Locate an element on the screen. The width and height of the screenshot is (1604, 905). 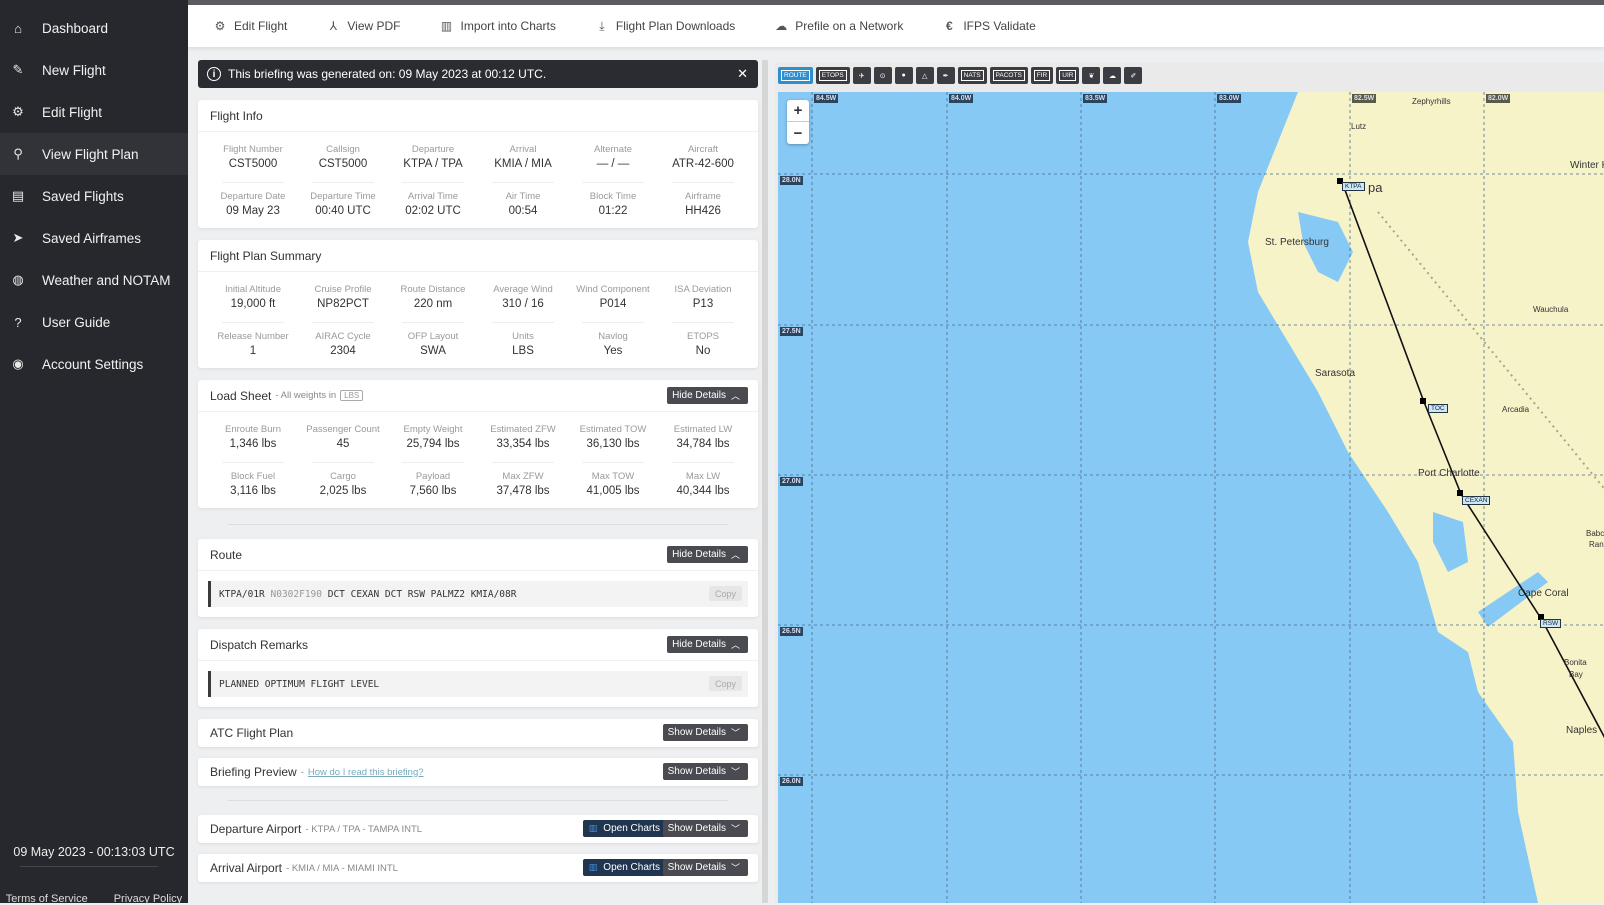
airways-icon: ✈ is located at coordinates (862, 75).